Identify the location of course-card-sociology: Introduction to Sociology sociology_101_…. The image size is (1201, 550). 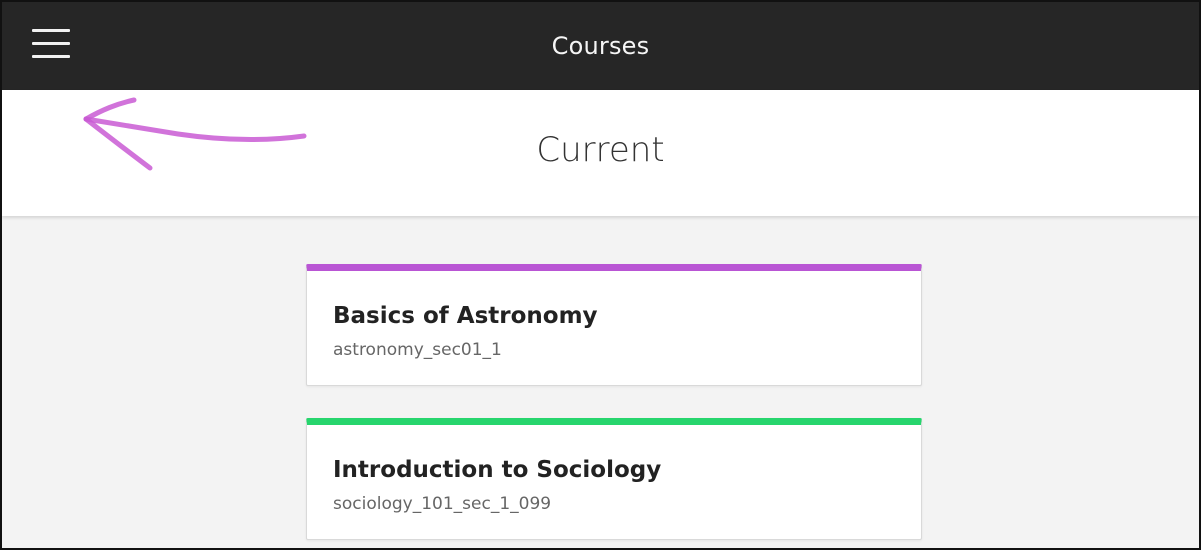
(614, 479).